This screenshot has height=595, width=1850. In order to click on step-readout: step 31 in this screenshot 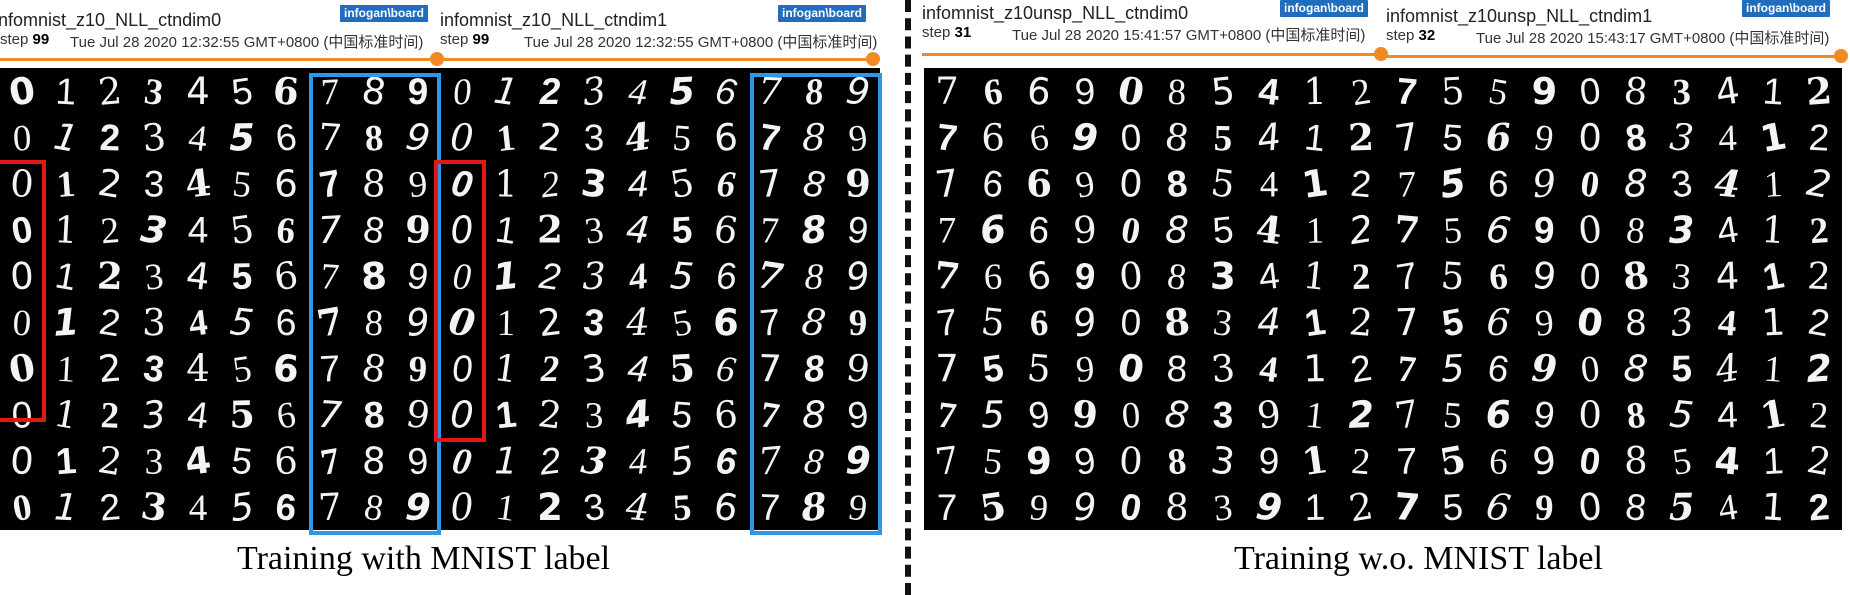, I will do `click(946, 32)`.